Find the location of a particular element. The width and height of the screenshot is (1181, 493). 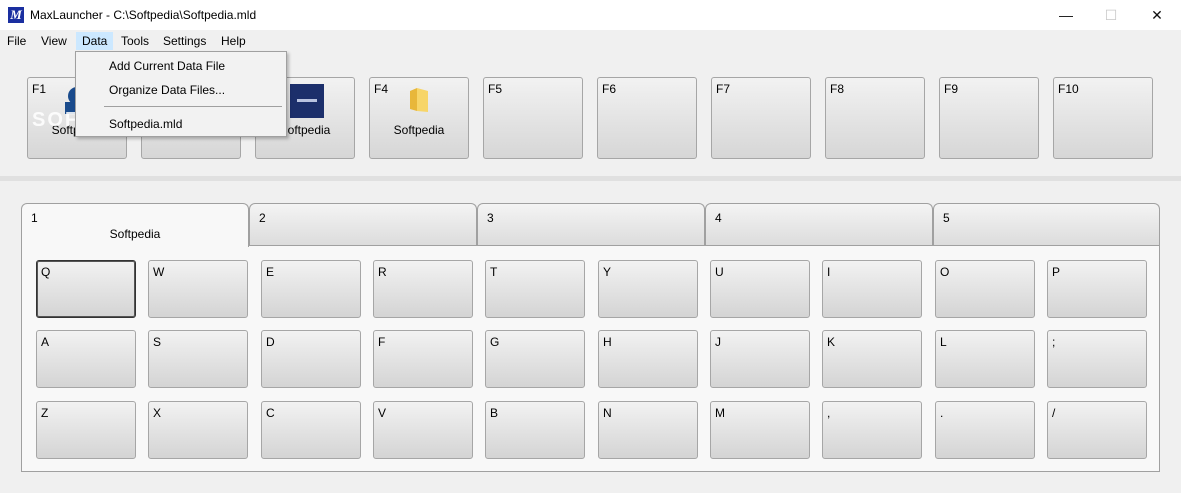

key-button: N is located at coordinates (648, 430).